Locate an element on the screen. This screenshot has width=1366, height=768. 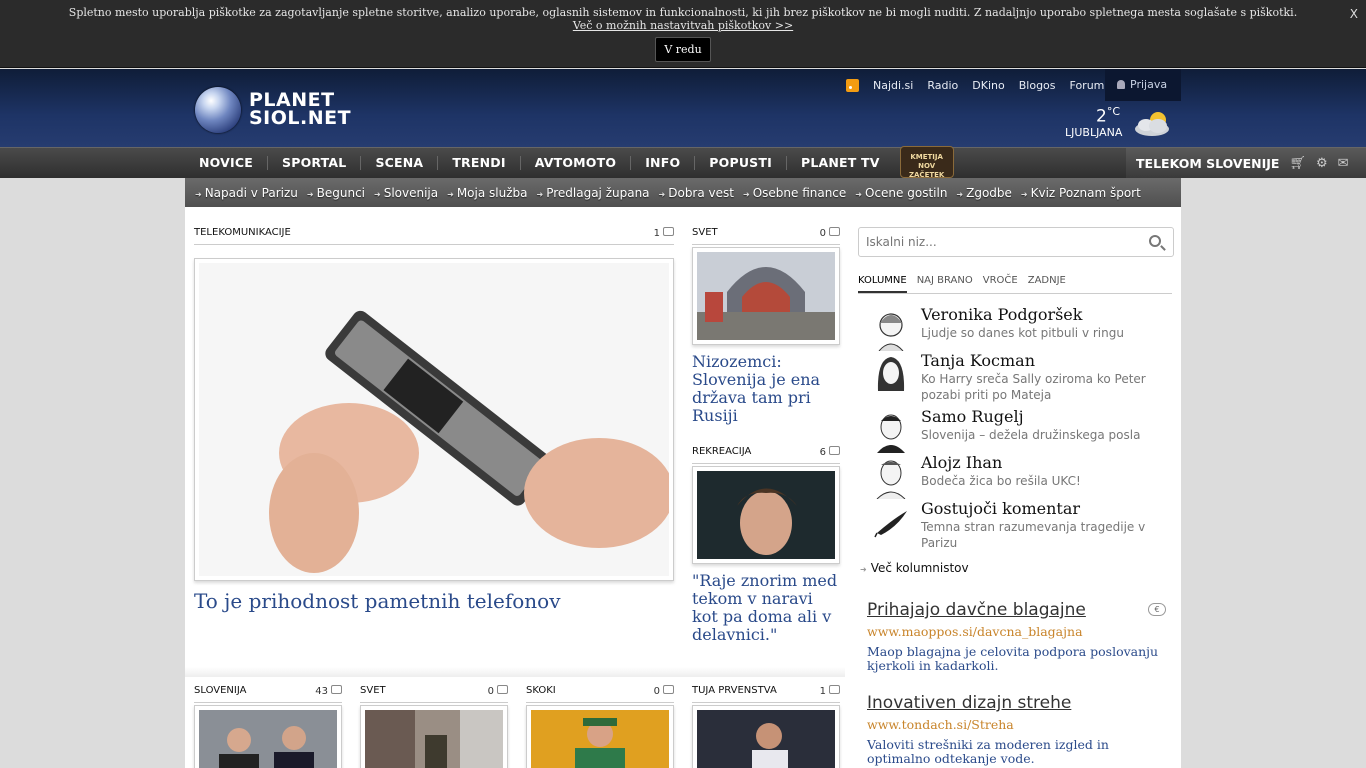
subnav-slovenija: Slovenija is located at coordinates (406, 193).